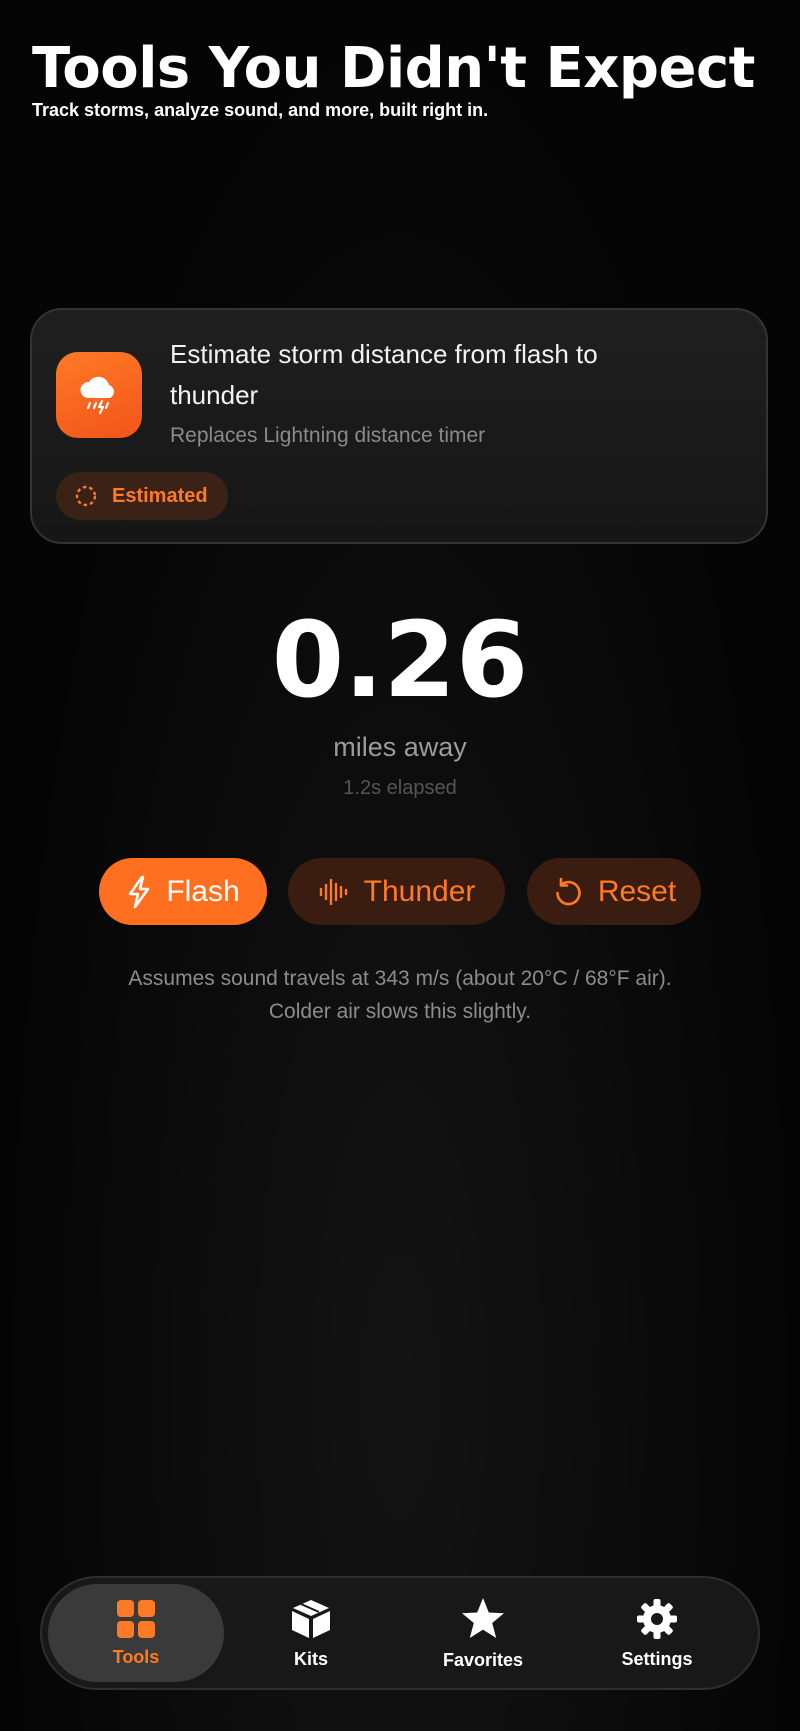  I want to click on reset-arrow-icon, so click(568, 891).